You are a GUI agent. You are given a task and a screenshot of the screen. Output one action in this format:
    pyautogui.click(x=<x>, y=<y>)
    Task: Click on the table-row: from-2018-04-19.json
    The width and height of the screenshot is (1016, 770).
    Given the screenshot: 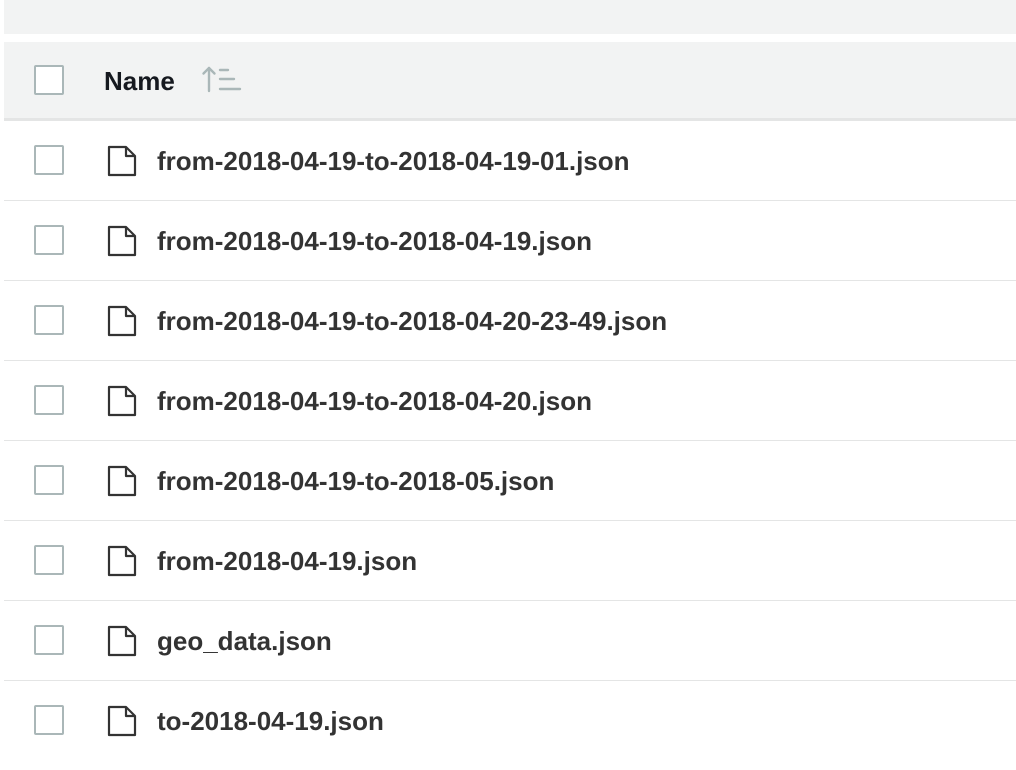 What is the action you would take?
    pyautogui.click(x=510, y=561)
    